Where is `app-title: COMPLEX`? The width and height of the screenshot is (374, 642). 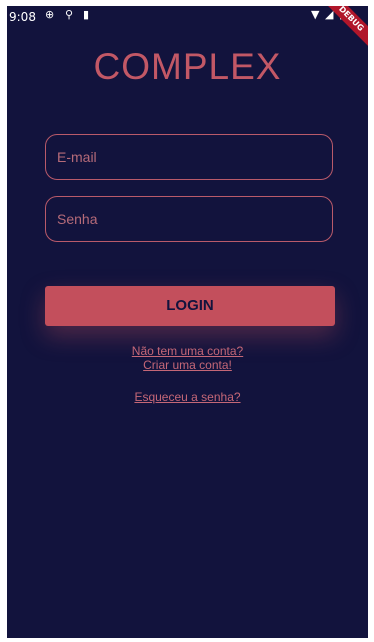
app-title: COMPLEX is located at coordinates (187, 66).